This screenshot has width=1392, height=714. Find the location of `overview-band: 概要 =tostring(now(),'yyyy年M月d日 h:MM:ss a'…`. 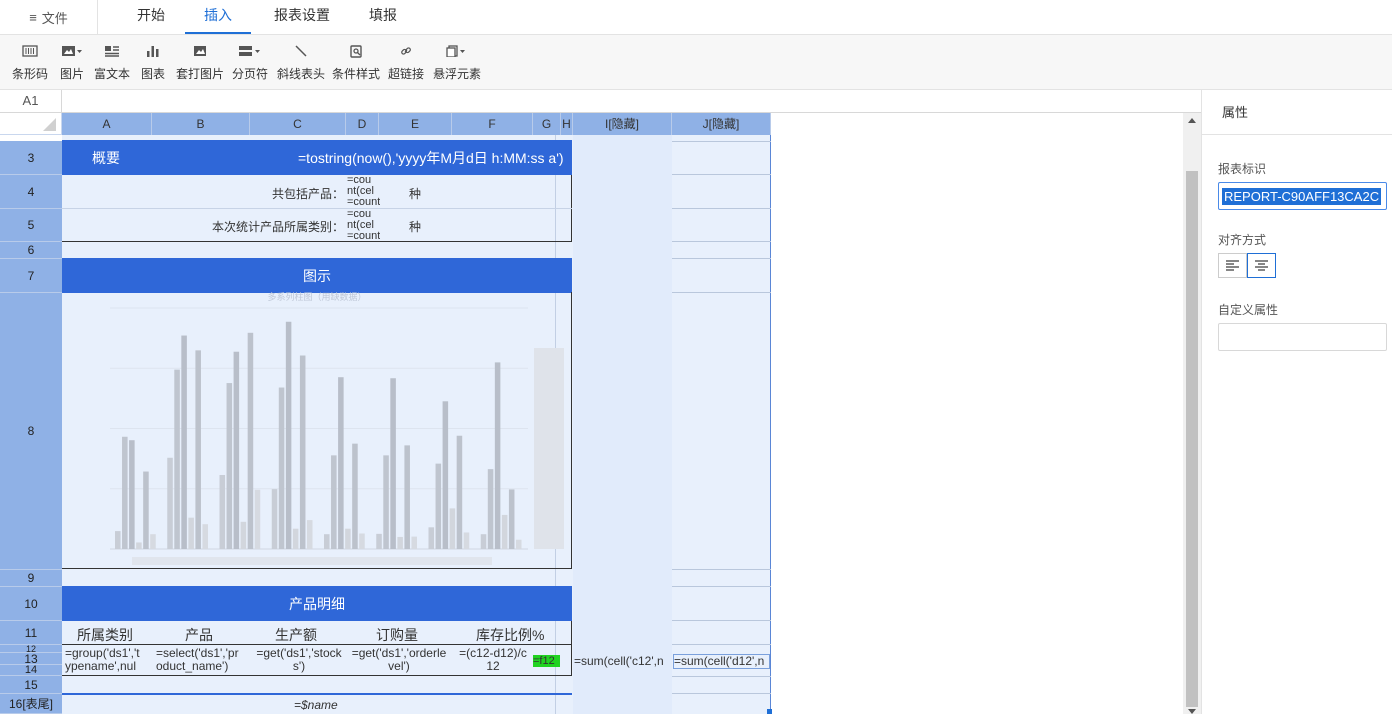

overview-band: 概要 =tostring(now(),'yyyy年M月d日 h:MM:ss a'… is located at coordinates (317, 157).